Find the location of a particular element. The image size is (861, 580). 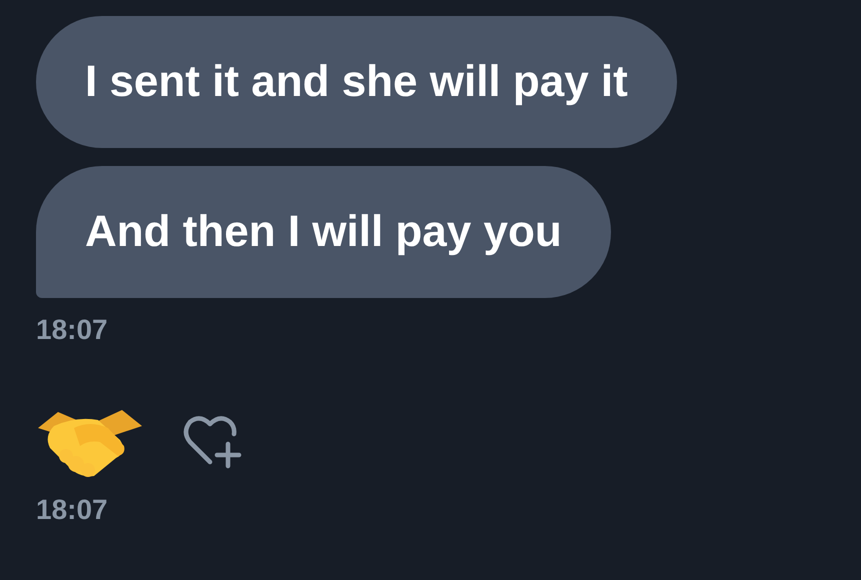

add-reaction-button is located at coordinates (213, 442).